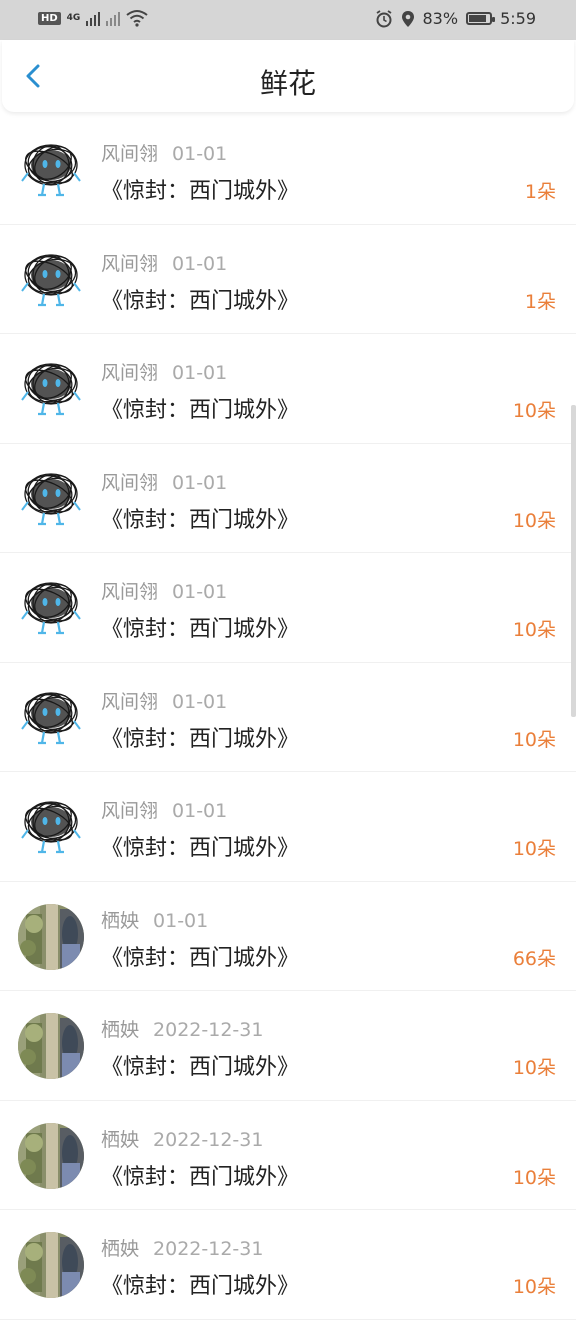 The width and height of the screenshot is (576, 1320). I want to click on user-name: 栖姎 01-01, so click(154, 919).